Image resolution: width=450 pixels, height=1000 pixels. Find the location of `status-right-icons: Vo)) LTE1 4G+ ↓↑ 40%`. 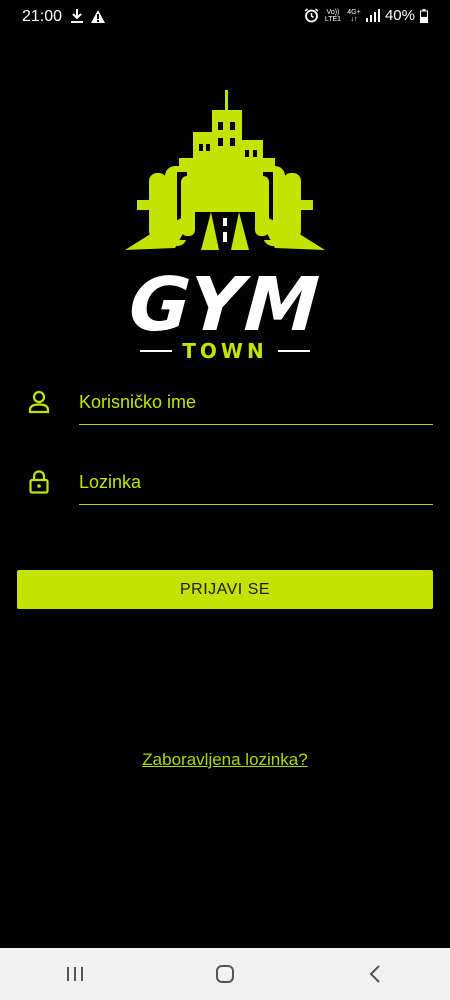

status-right-icons: Vo)) LTE1 4G+ ↓↑ 40% is located at coordinates (366, 15).